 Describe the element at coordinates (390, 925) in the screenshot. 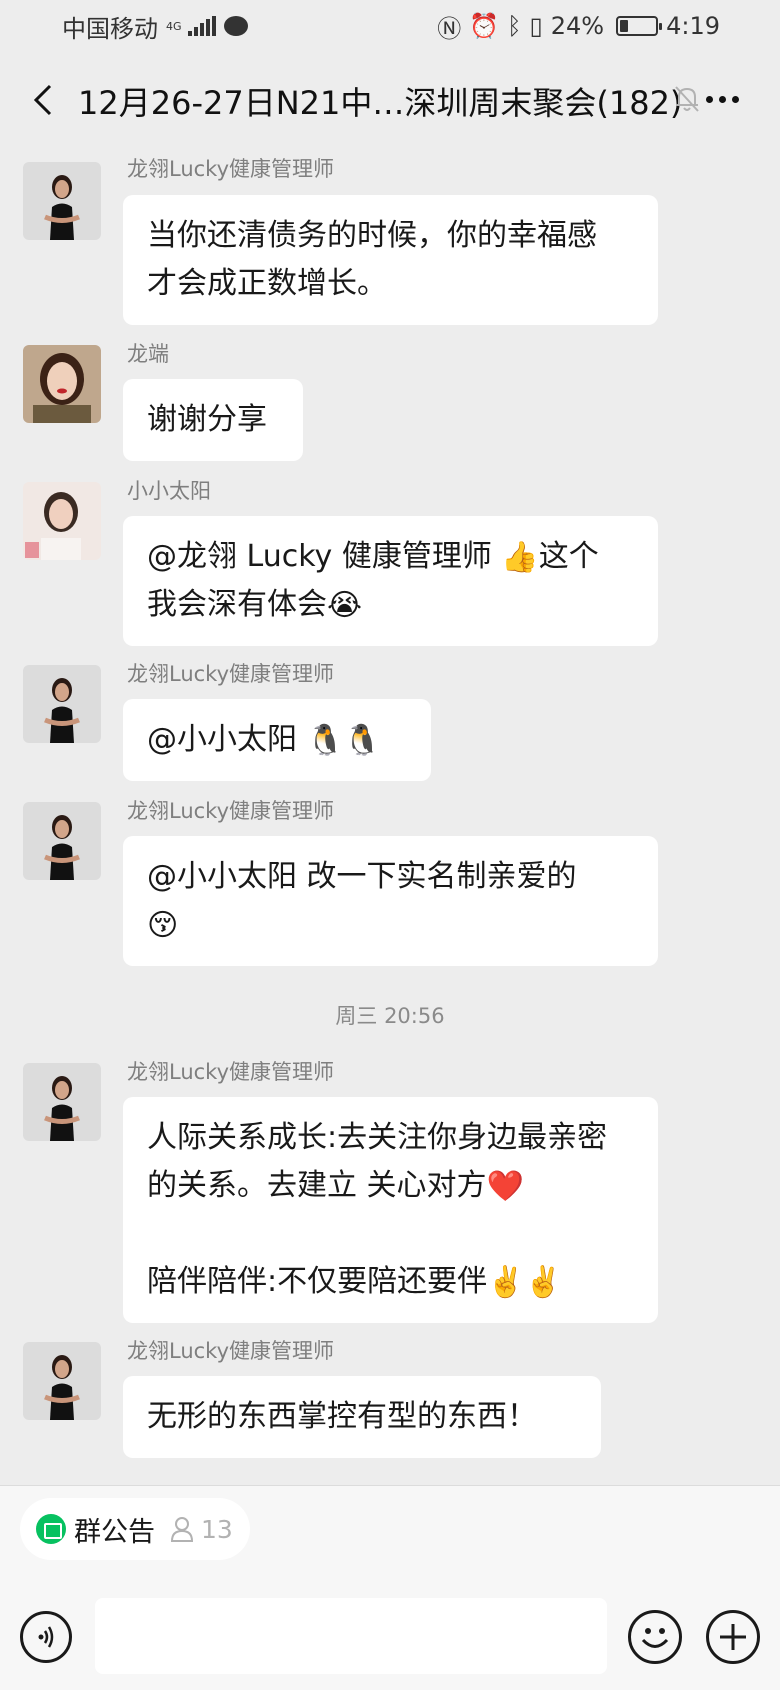

I see `message-line: 😚` at that location.